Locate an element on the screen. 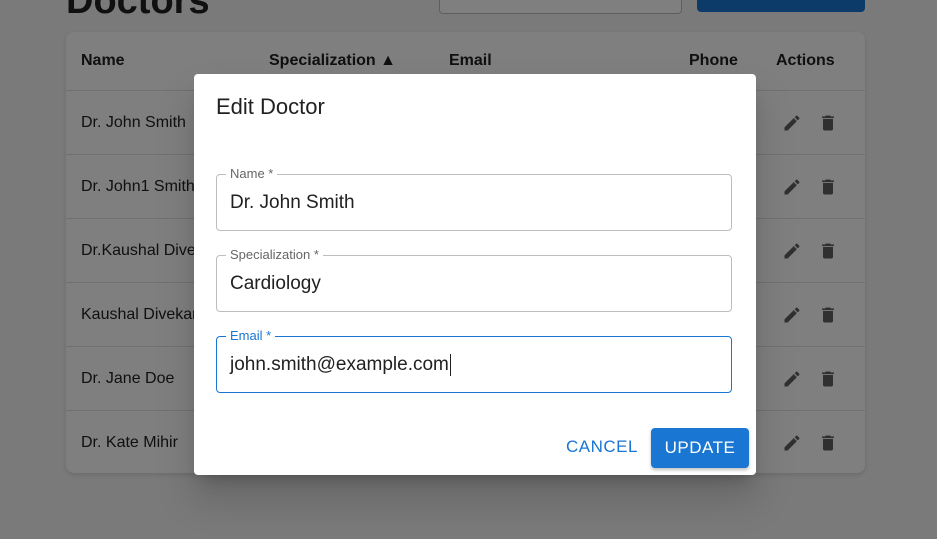 This screenshot has height=539, width=937. email-input: john.smith@example.com is located at coordinates (340, 364).